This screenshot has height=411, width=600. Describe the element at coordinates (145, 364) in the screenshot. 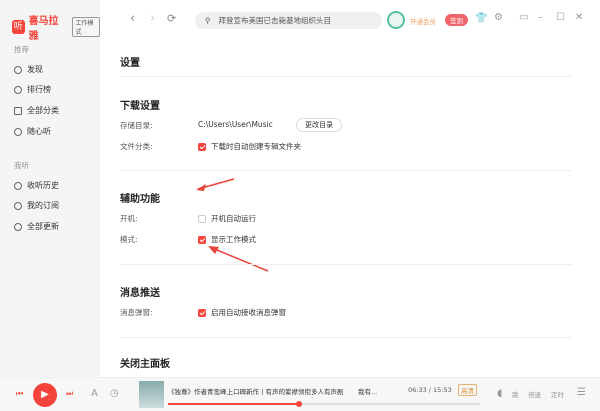

I see `close-panel-heading: 关闭主面板` at that location.